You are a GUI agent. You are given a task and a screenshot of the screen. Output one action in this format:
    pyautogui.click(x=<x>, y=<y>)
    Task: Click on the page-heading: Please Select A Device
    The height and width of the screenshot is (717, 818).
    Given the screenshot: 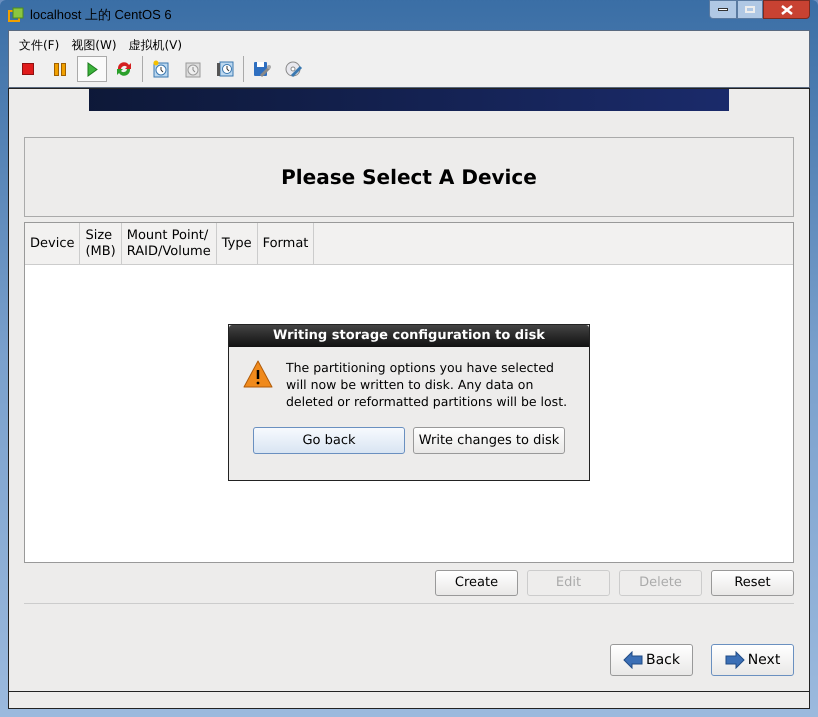 What is the action you would take?
    pyautogui.click(x=409, y=177)
    